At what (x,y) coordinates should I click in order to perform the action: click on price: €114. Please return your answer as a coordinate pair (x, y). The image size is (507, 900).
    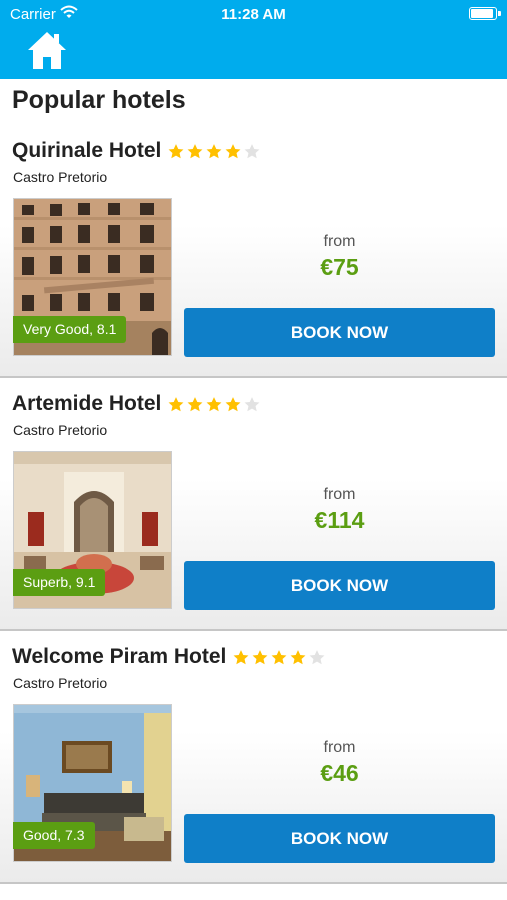
    Looking at the image, I should click on (339, 520).